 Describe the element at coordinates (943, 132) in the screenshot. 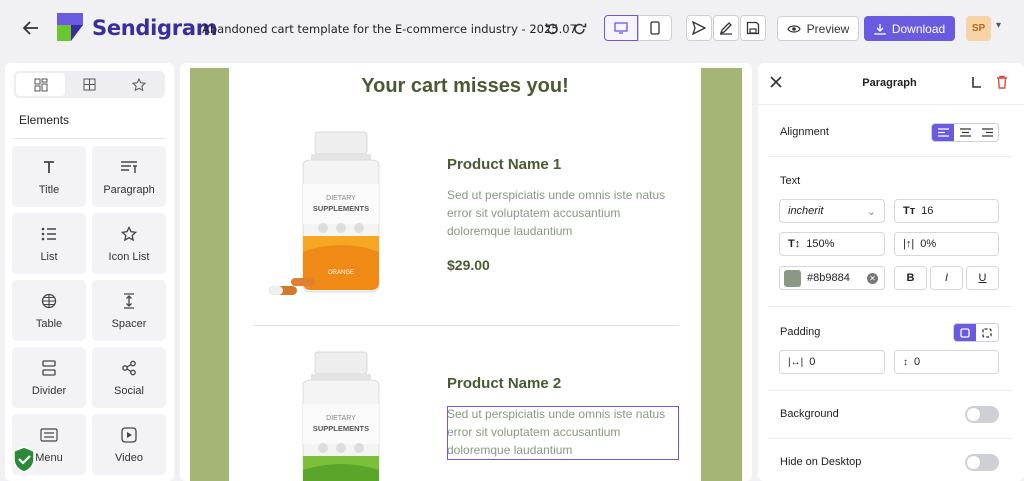

I see `align-left-icon` at that location.